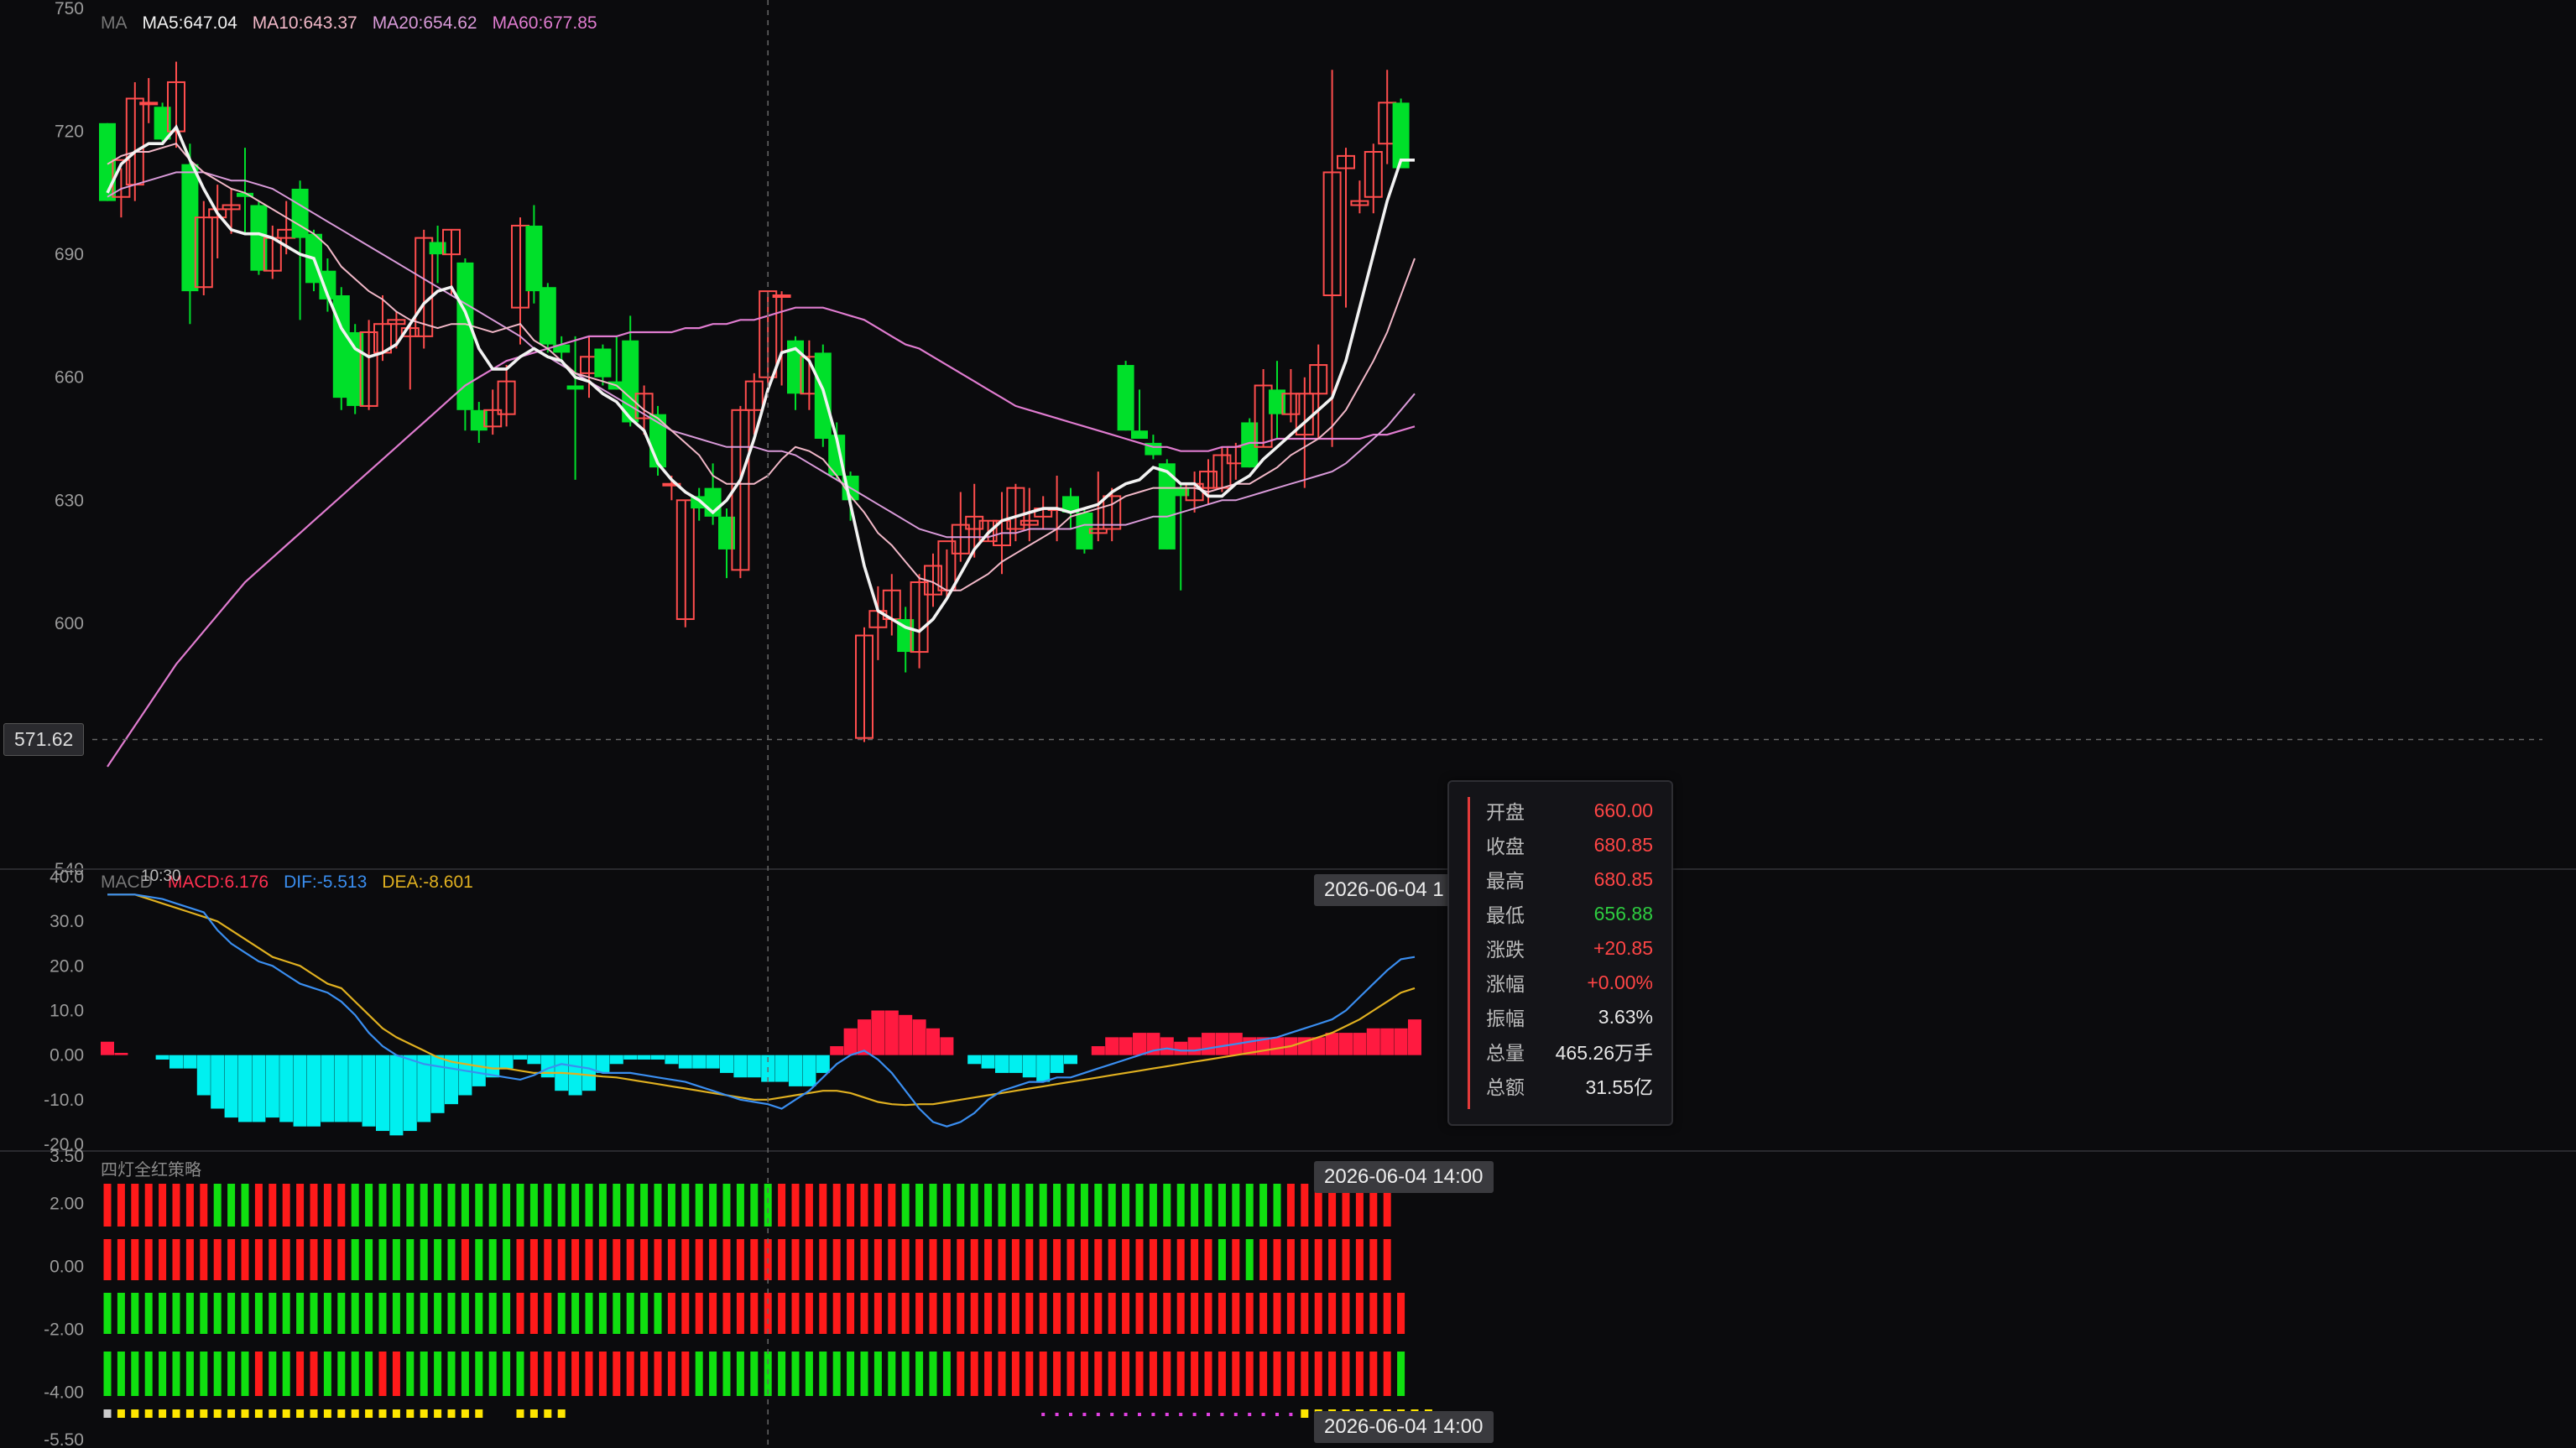  I want to click on crosshair-date-tag-top: 2026-06-04 1, so click(1384, 890).